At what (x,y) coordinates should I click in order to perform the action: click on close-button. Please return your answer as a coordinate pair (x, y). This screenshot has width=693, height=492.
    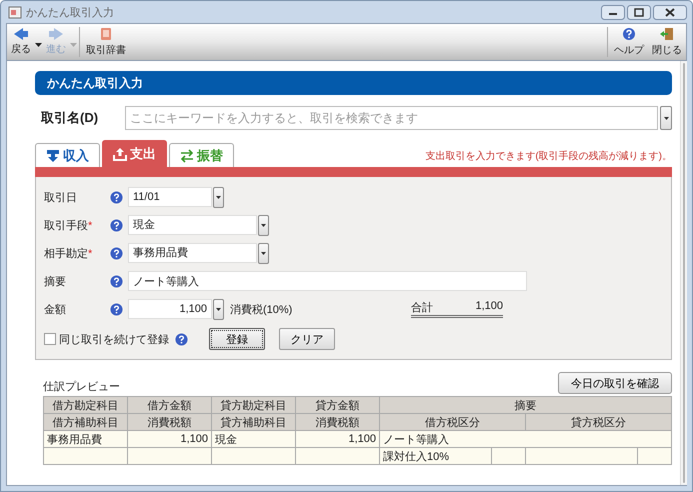
    Looking at the image, I should click on (670, 12).